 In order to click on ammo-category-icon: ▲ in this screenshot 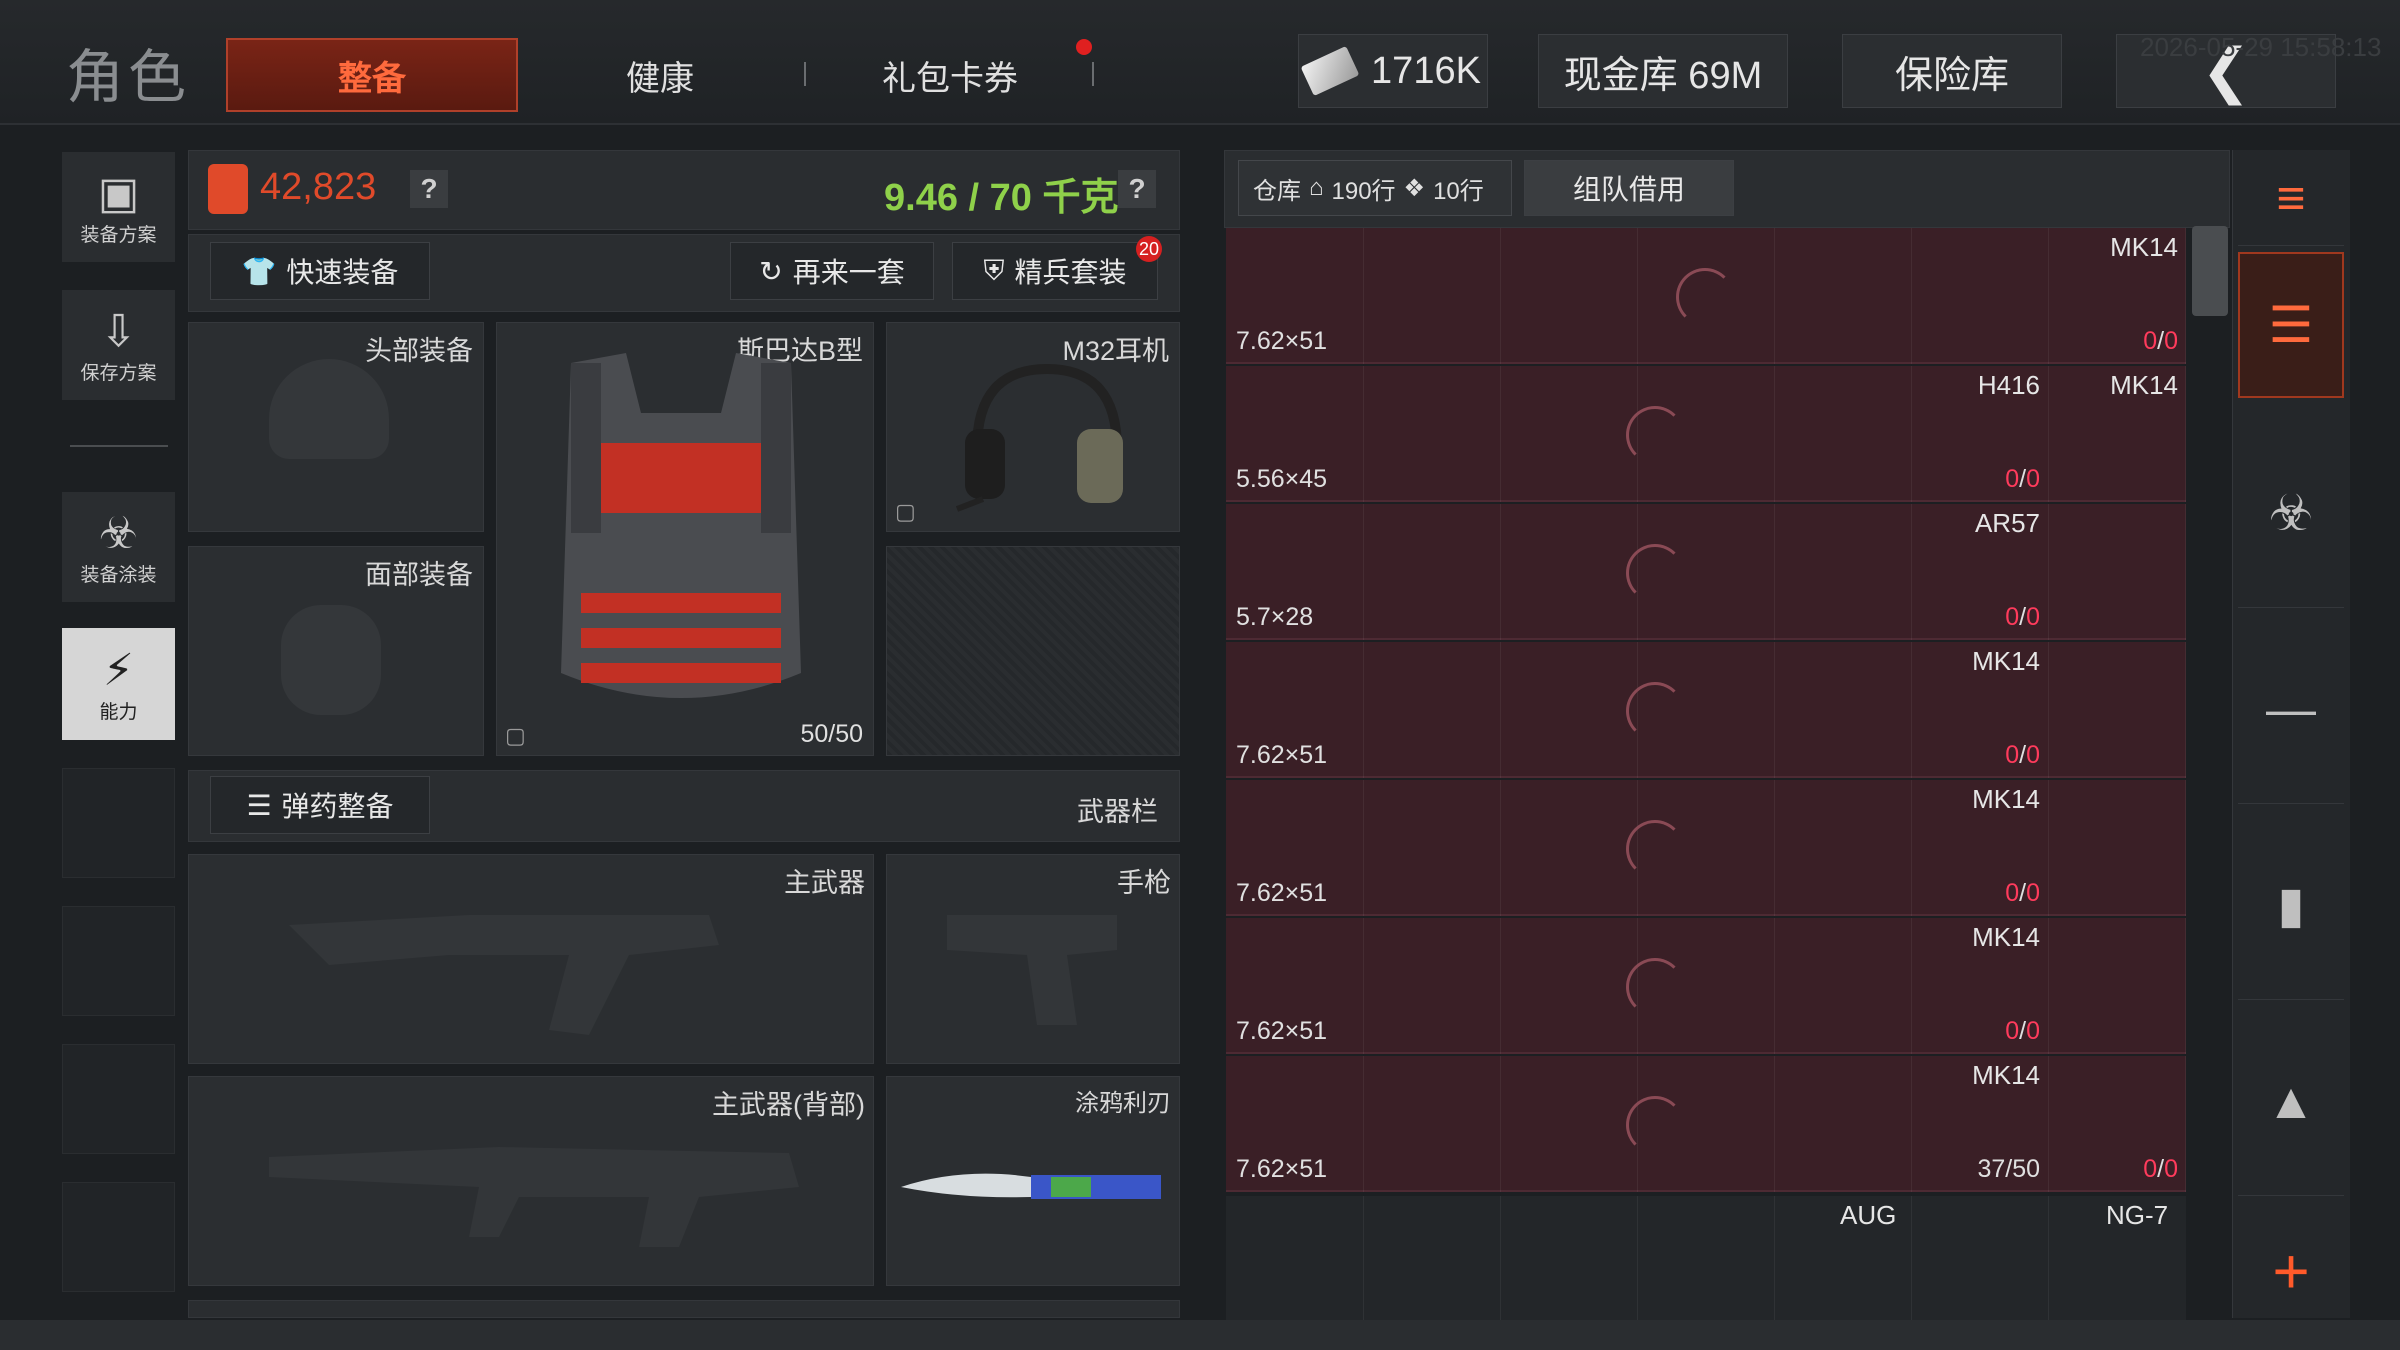, I will do `click(2291, 1101)`.